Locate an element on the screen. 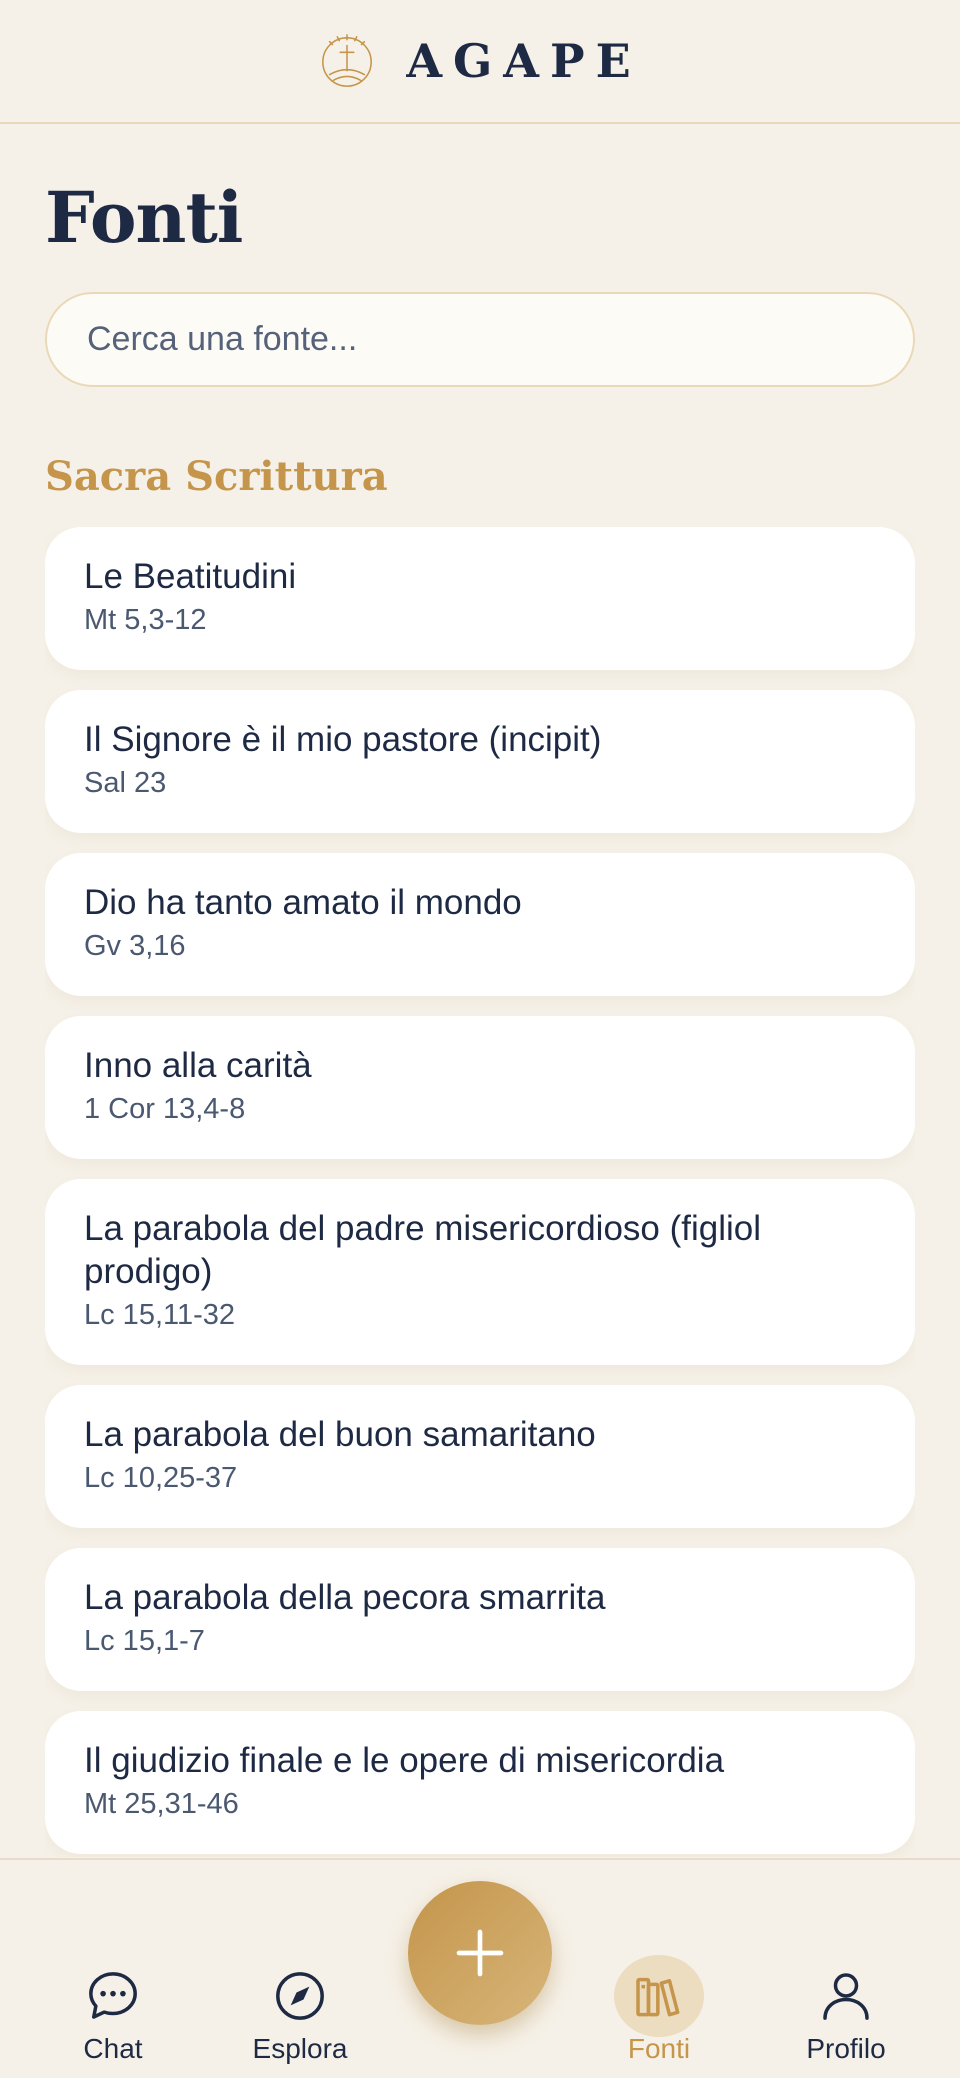  cross-sun-logo-icon is located at coordinates (347, 60).